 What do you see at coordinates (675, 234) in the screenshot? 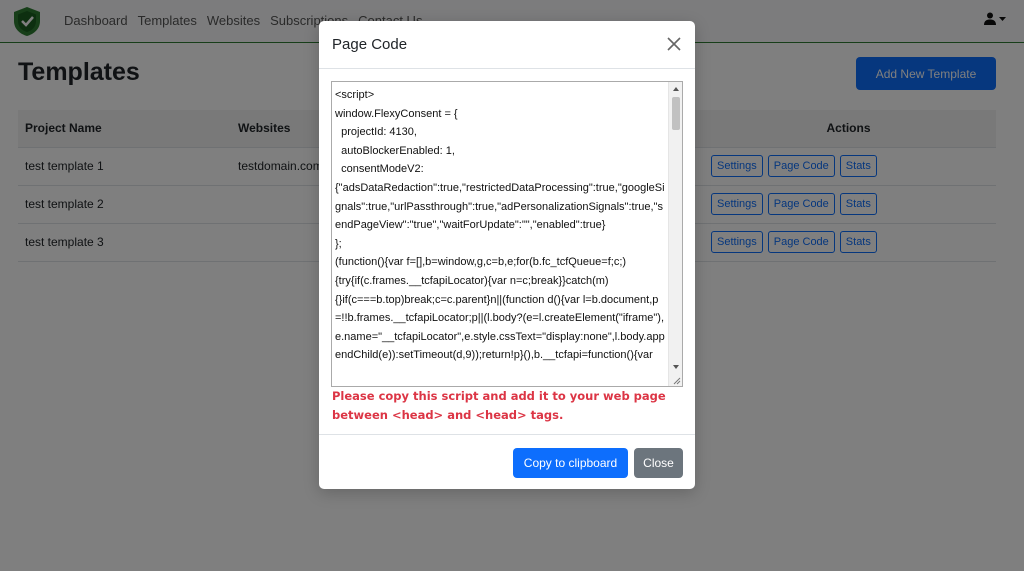
I see `code-scrollbar` at bounding box center [675, 234].